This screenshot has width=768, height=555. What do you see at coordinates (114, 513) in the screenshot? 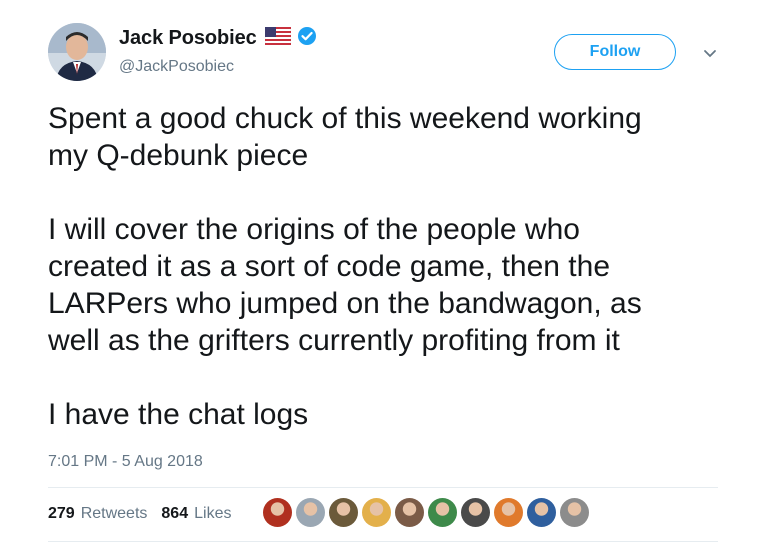
I see `retweets-label: Retweets` at bounding box center [114, 513].